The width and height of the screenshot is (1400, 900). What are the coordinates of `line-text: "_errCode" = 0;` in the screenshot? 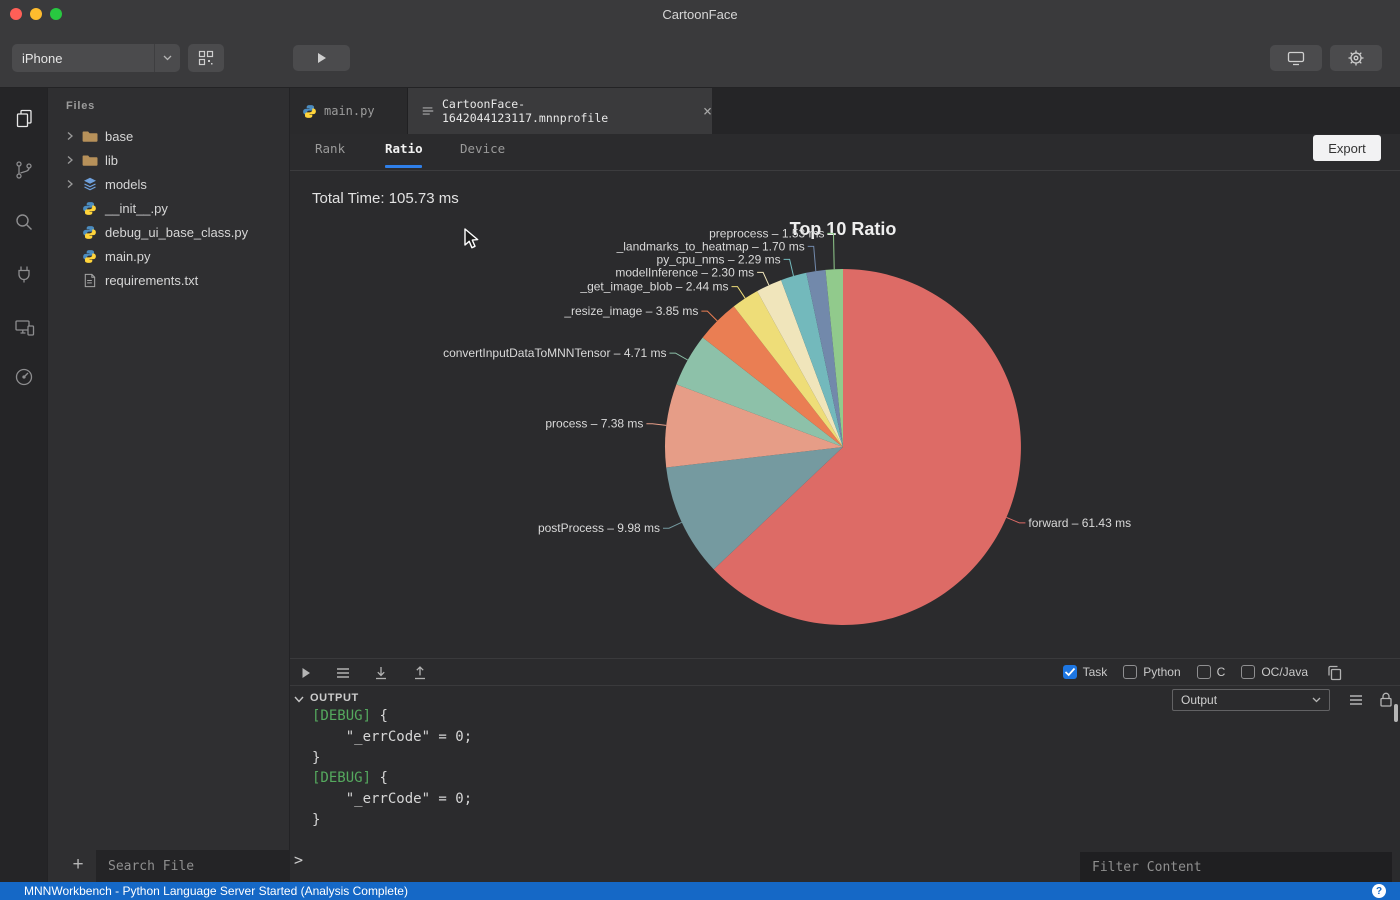 It's located at (392, 799).